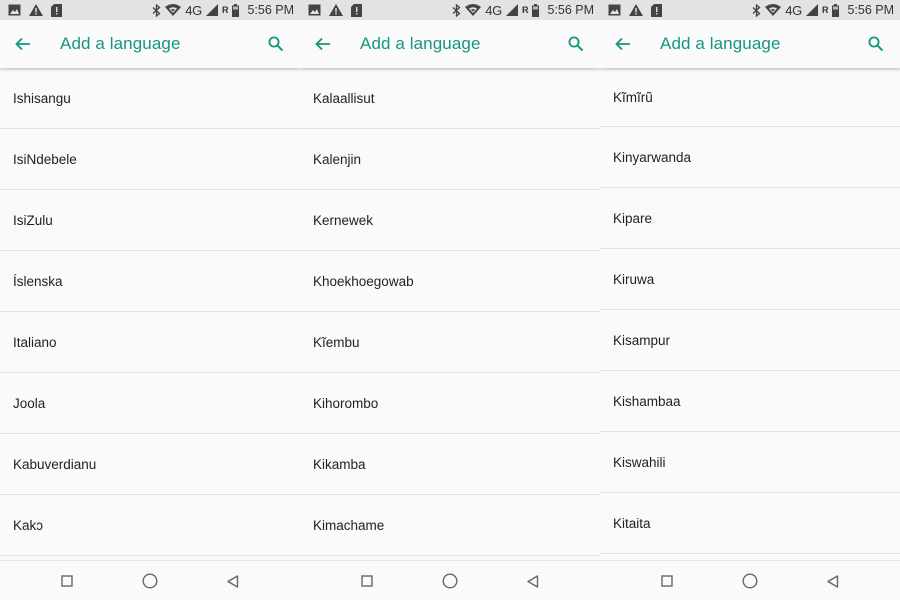  Describe the element at coordinates (150, 342) in the screenshot. I see `list-item: Italiano` at that location.